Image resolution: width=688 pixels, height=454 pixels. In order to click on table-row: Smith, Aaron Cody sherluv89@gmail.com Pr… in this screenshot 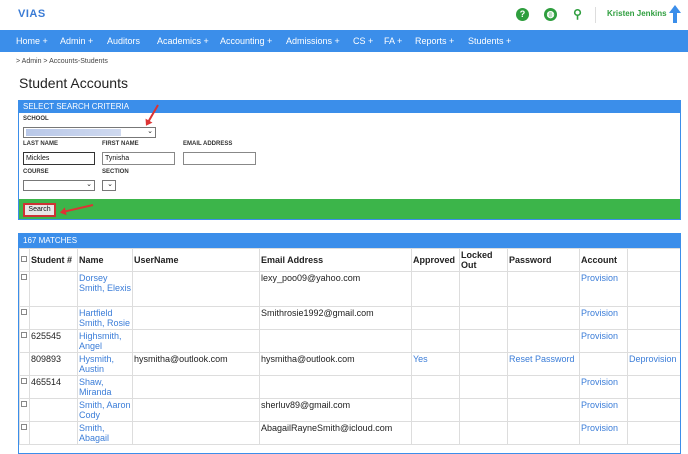, I will do `click(349, 410)`.